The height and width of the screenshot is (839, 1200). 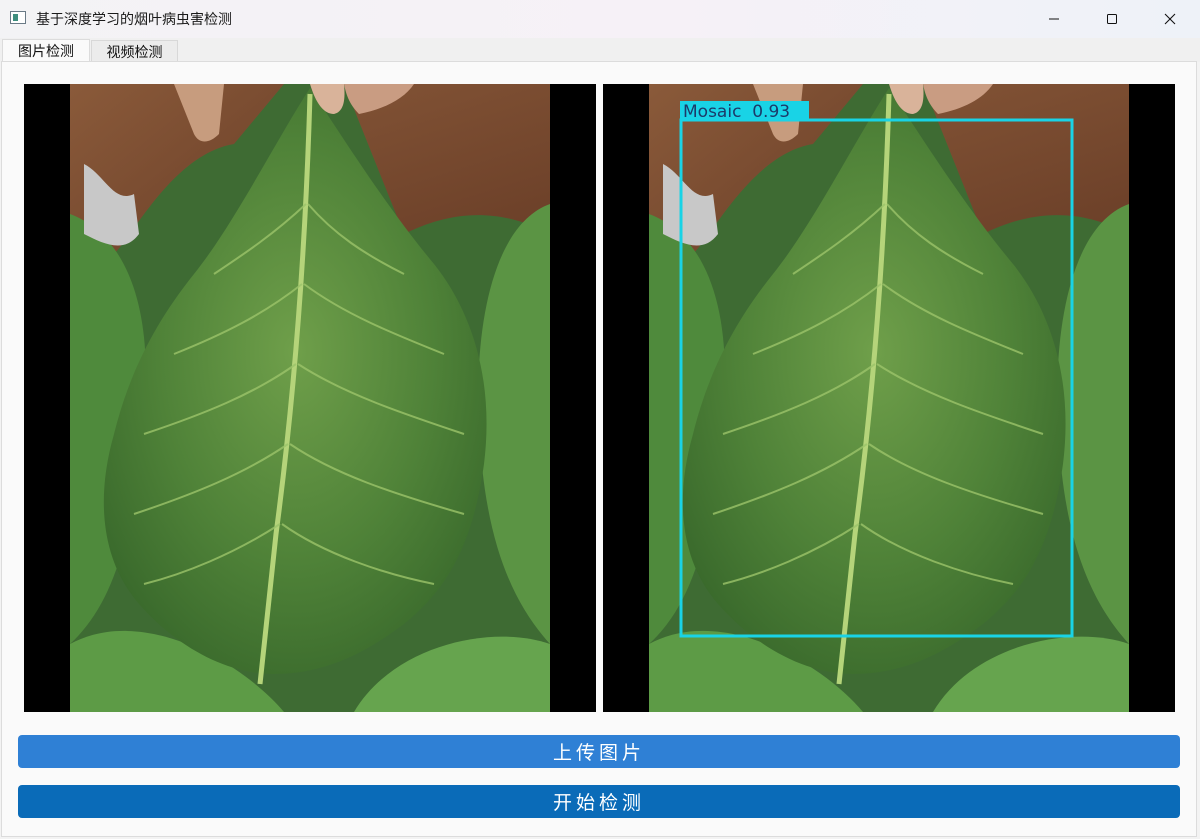 I want to click on start-detection-button: 开始检测, so click(x=599, y=801).